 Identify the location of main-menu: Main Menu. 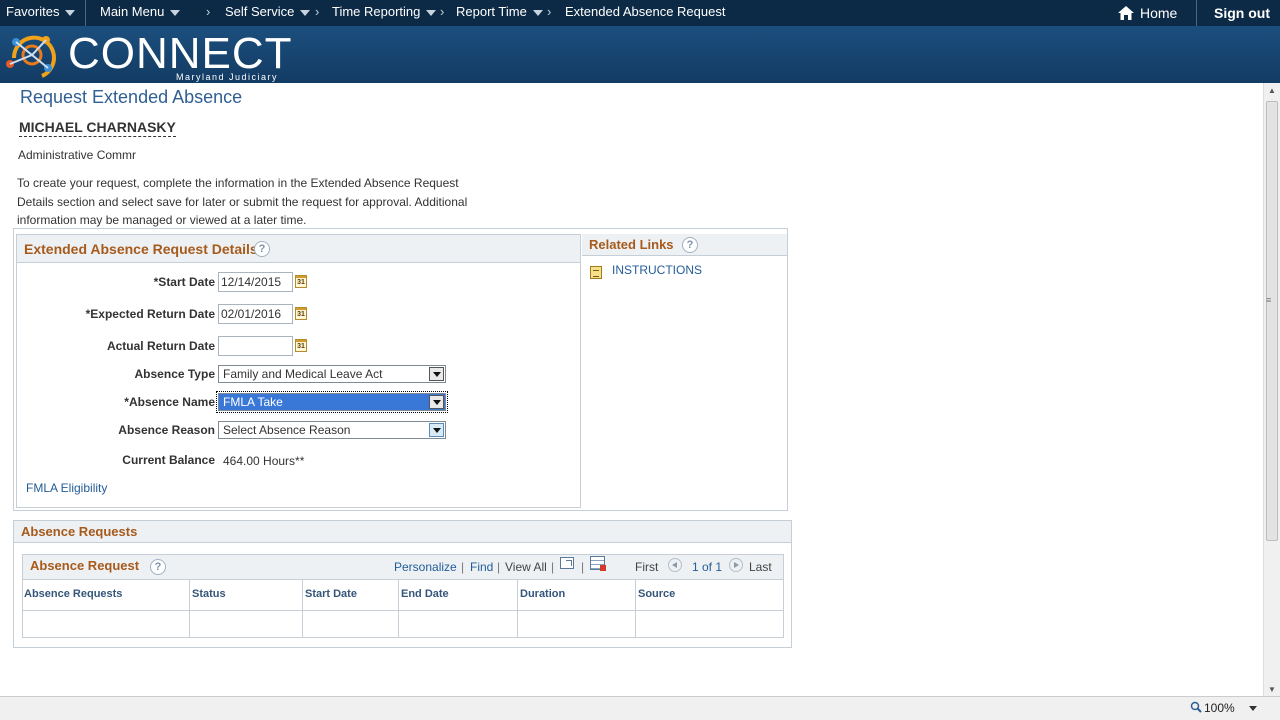
(140, 11).